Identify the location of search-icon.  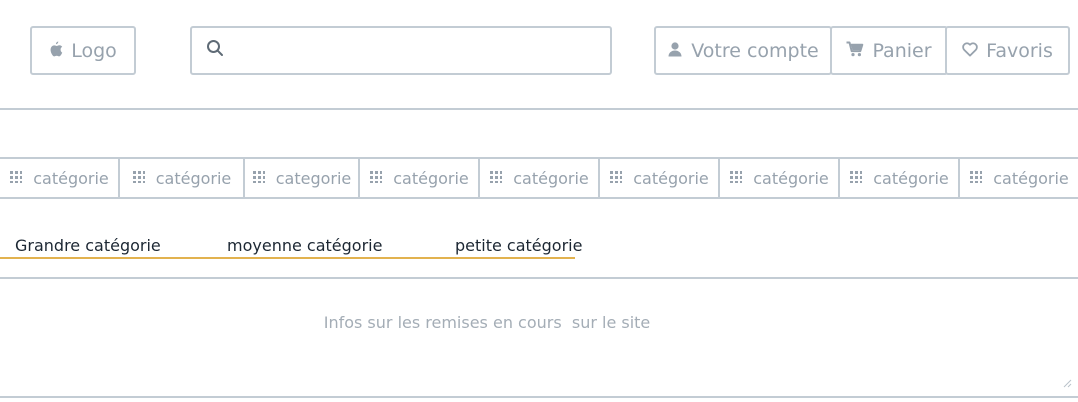
(215, 50).